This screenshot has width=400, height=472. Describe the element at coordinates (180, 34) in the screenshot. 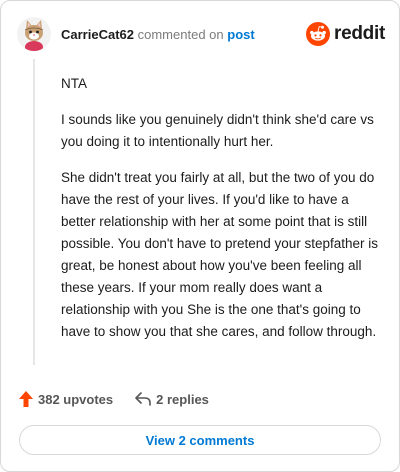

I see `action-text: commented on` at that location.